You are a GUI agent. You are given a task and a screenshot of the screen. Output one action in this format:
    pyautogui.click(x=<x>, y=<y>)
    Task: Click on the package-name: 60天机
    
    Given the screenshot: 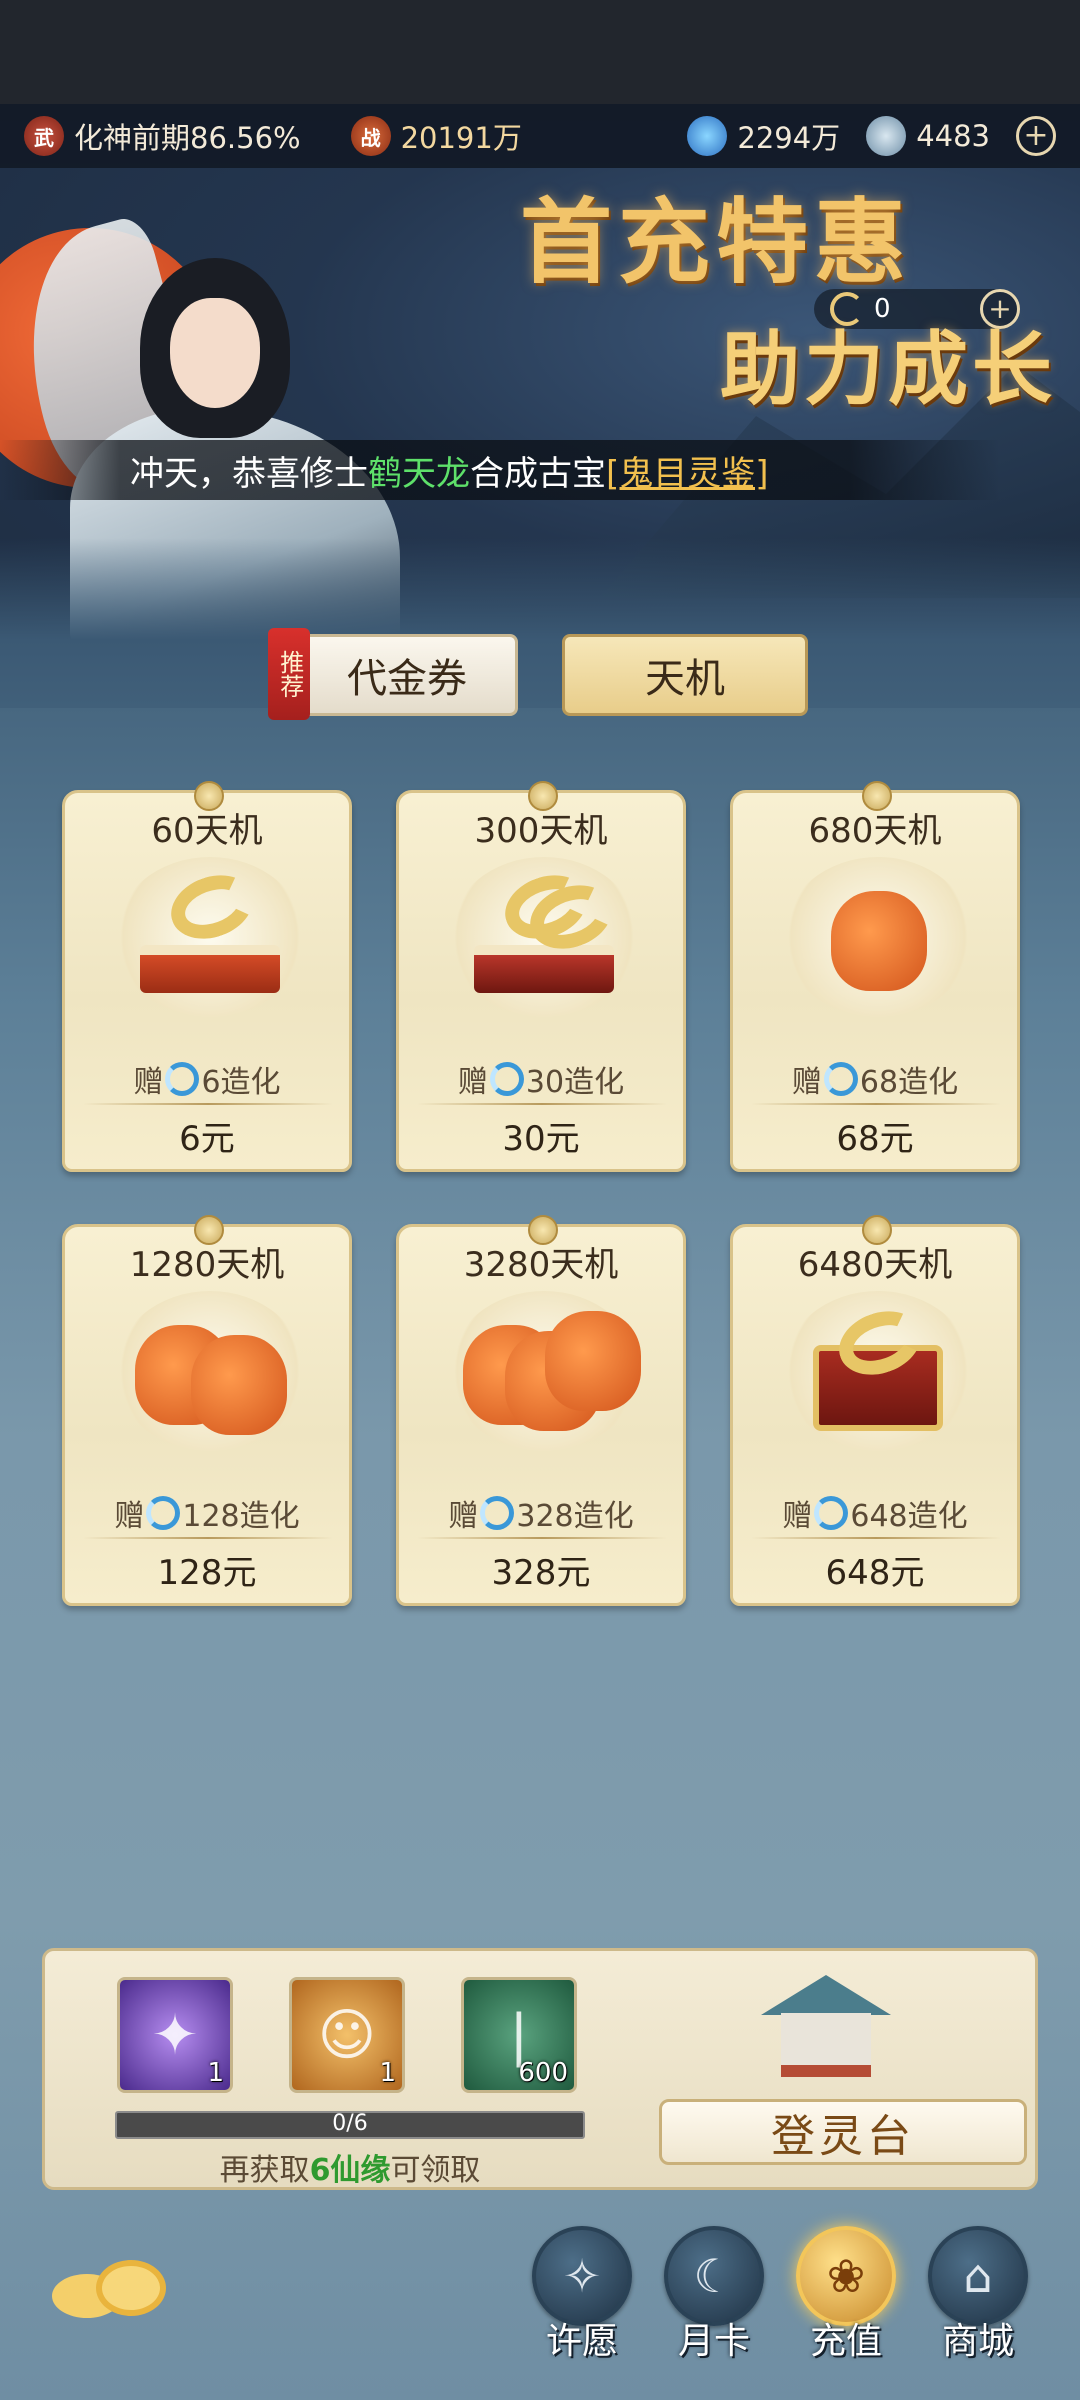 What is the action you would take?
    pyautogui.click(x=207, y=831)
    